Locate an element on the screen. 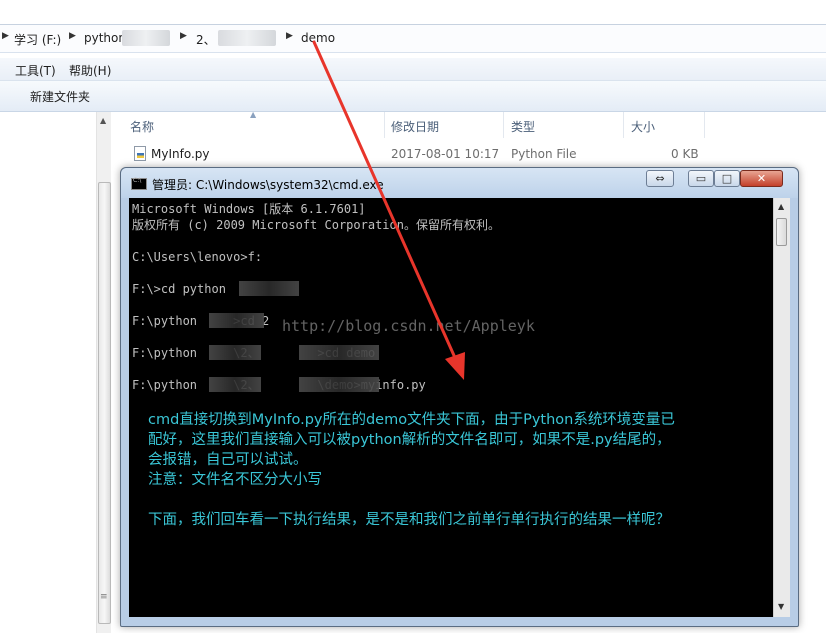 The width and height of the screenshot is (826, 633). annotation-text: 配好，这里我们直接输入可以被python解析的文件名即可，如果不是.py结尾的， is located at coordinates (409, 440).